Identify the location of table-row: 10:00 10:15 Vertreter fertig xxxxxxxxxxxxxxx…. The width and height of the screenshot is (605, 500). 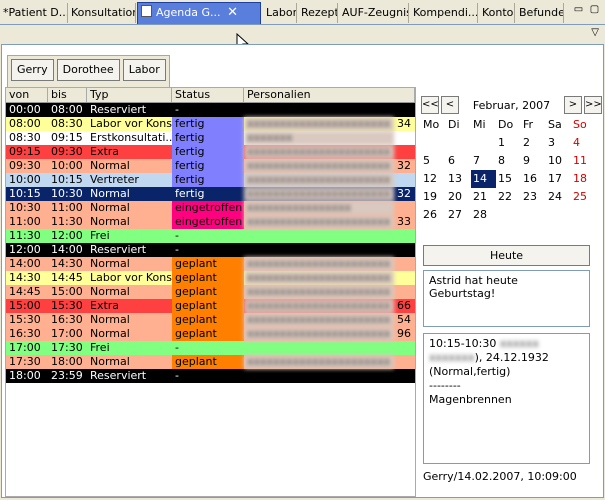
(210, 180).